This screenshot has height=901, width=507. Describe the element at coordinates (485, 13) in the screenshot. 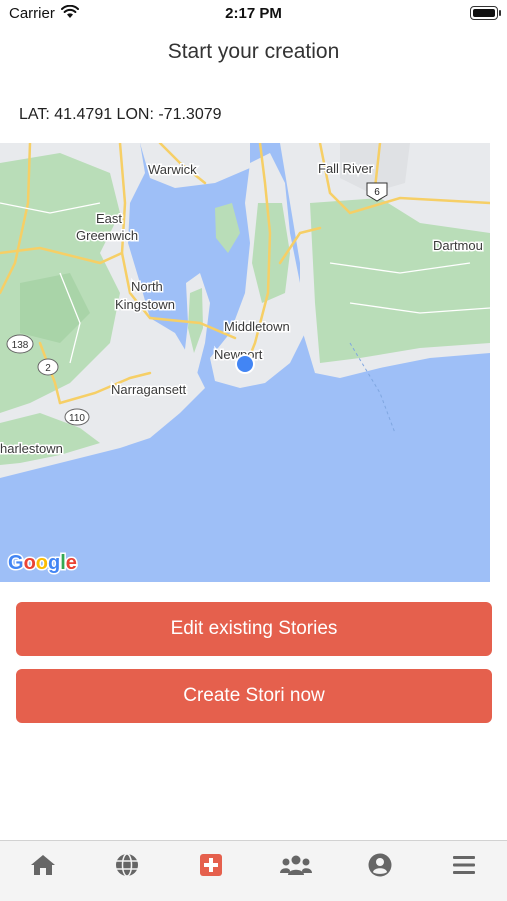

I see `battery-icon` at that location.